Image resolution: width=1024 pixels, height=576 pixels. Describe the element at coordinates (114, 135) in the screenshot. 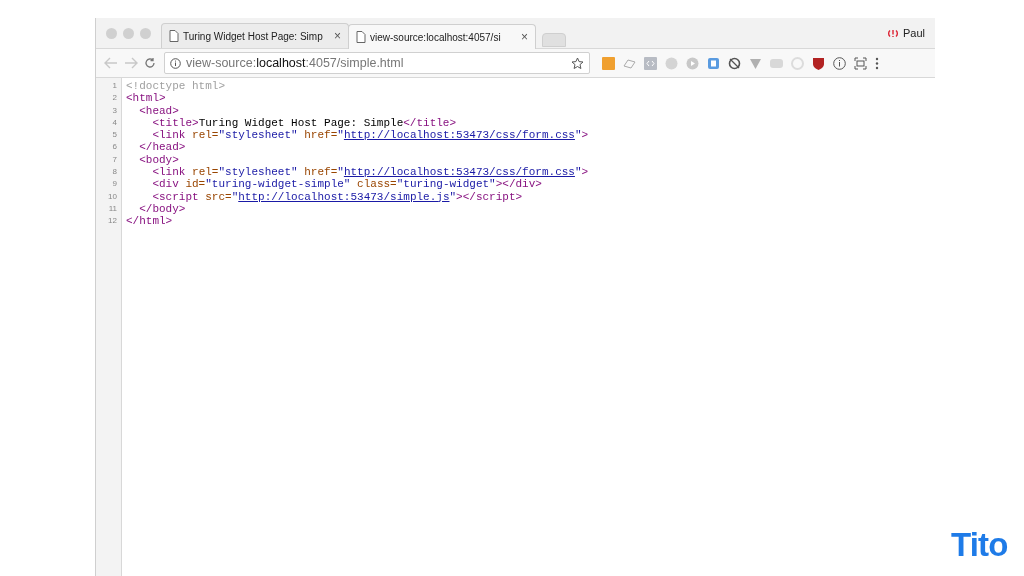

I see `line-number: 5` at that location.